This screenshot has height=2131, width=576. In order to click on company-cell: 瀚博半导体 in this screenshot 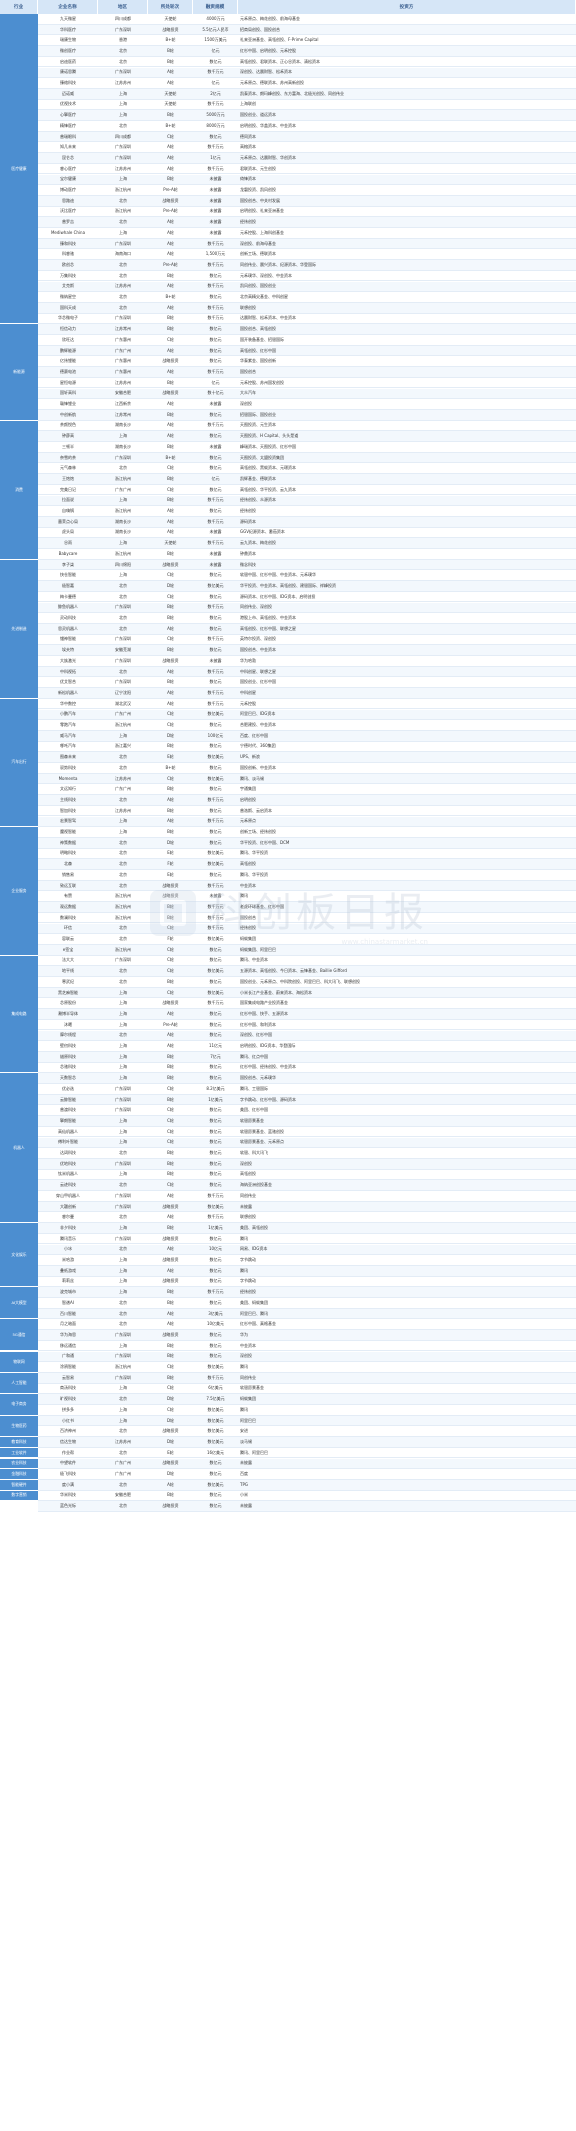, I will do `click(68, 1013)`.